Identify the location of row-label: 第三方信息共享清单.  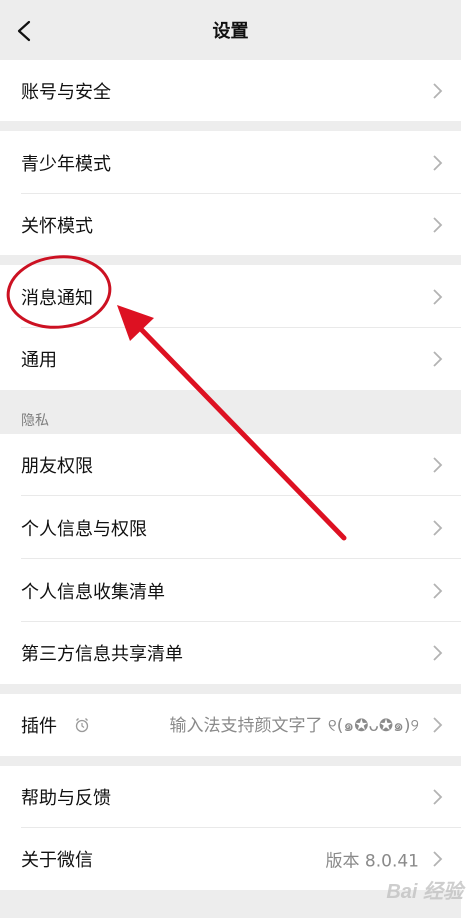
(102, 654).